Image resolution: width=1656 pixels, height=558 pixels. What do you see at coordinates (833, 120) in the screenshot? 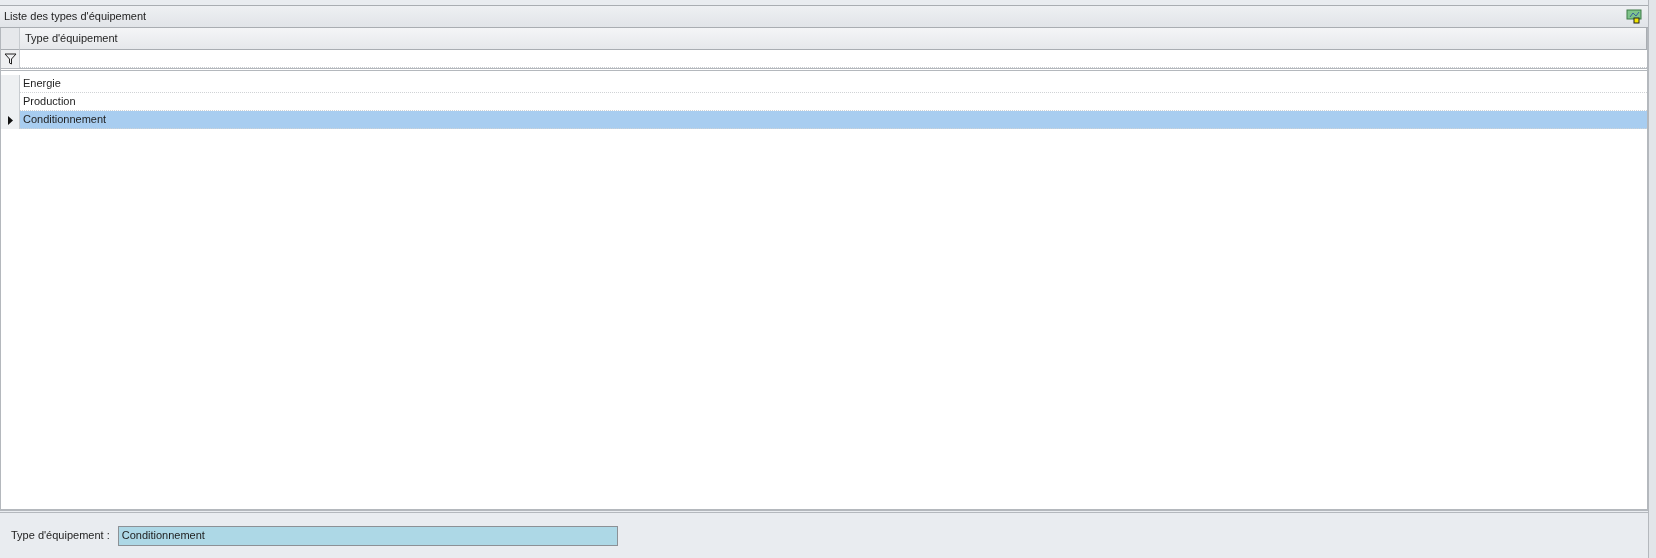
I see `table-cell: Conditionnement` at bounding box center [833, 120].